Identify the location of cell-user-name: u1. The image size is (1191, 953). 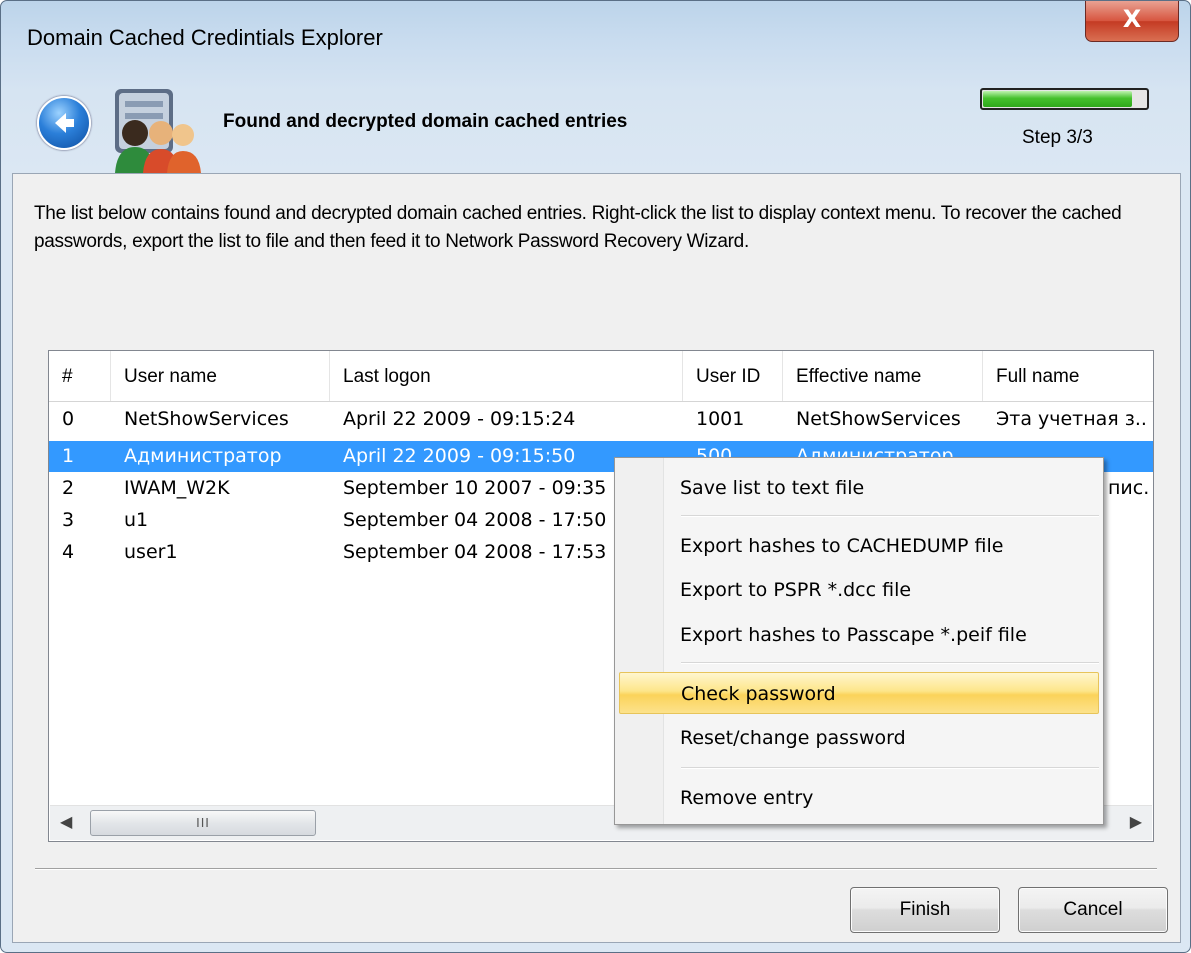
(136, 520).